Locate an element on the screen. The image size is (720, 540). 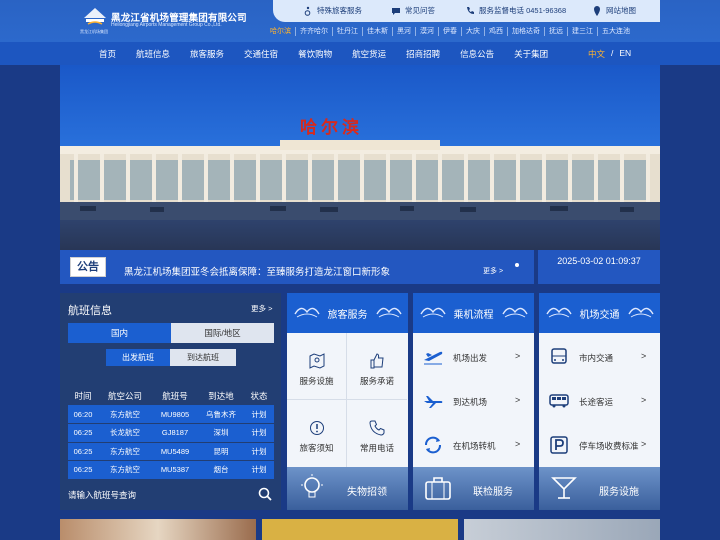
long-distance-coach-link: 长途客运 > is located at coordinates (599, 401).